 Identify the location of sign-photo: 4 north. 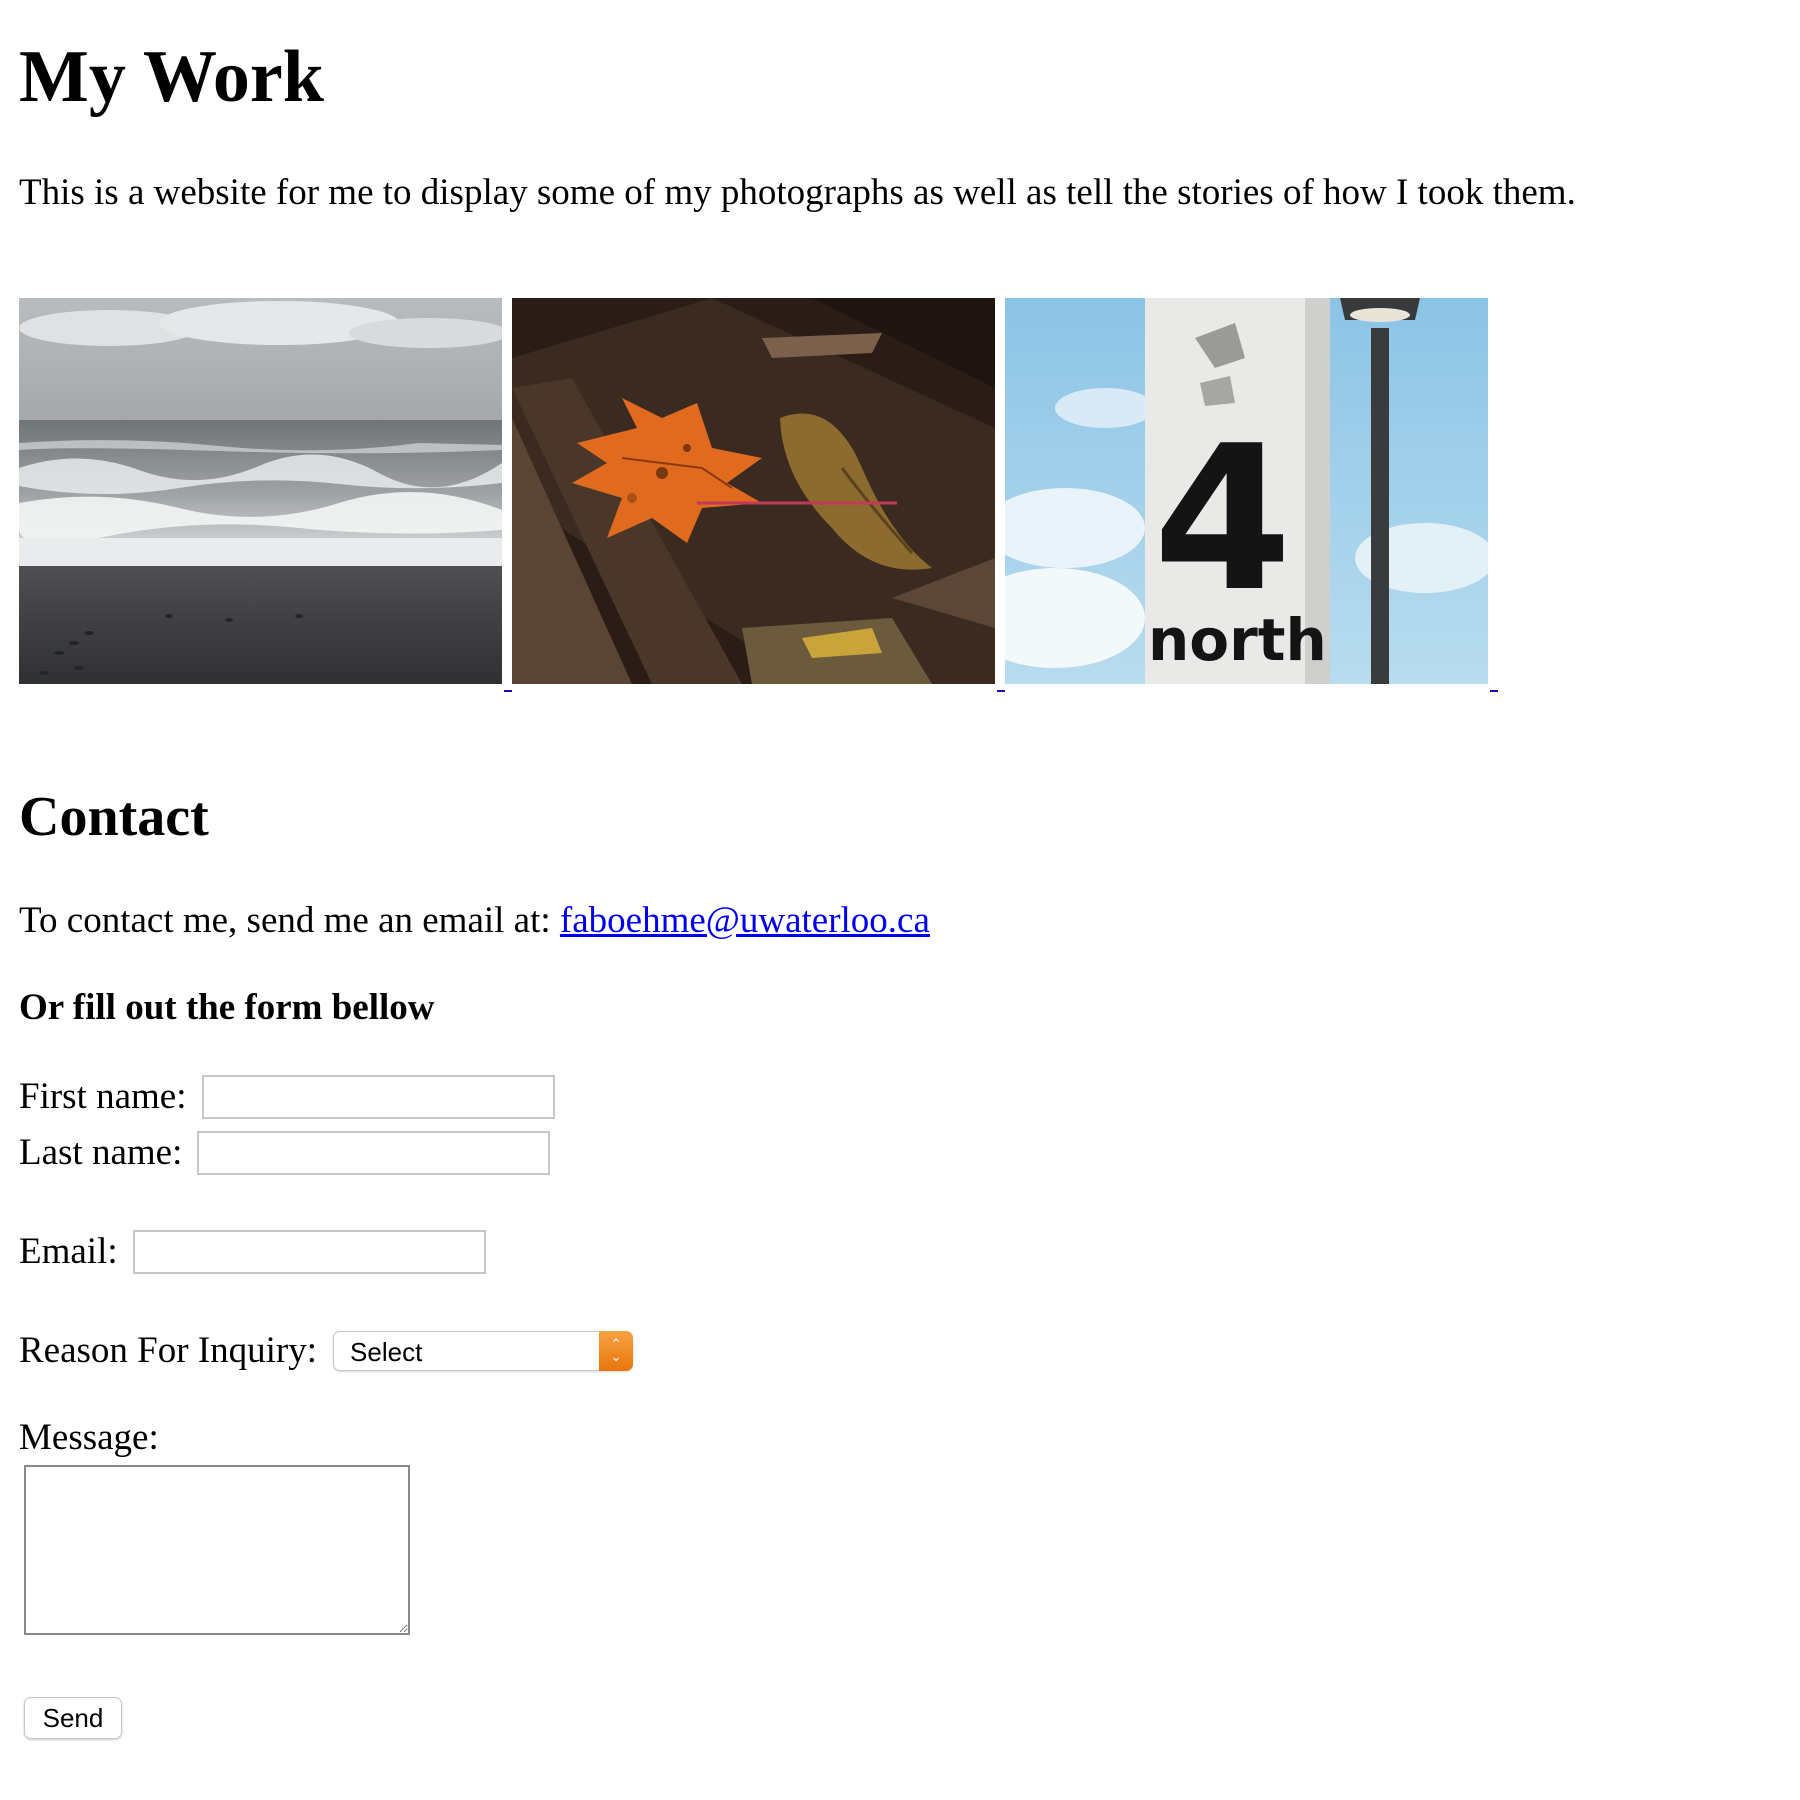
(1246, 491).